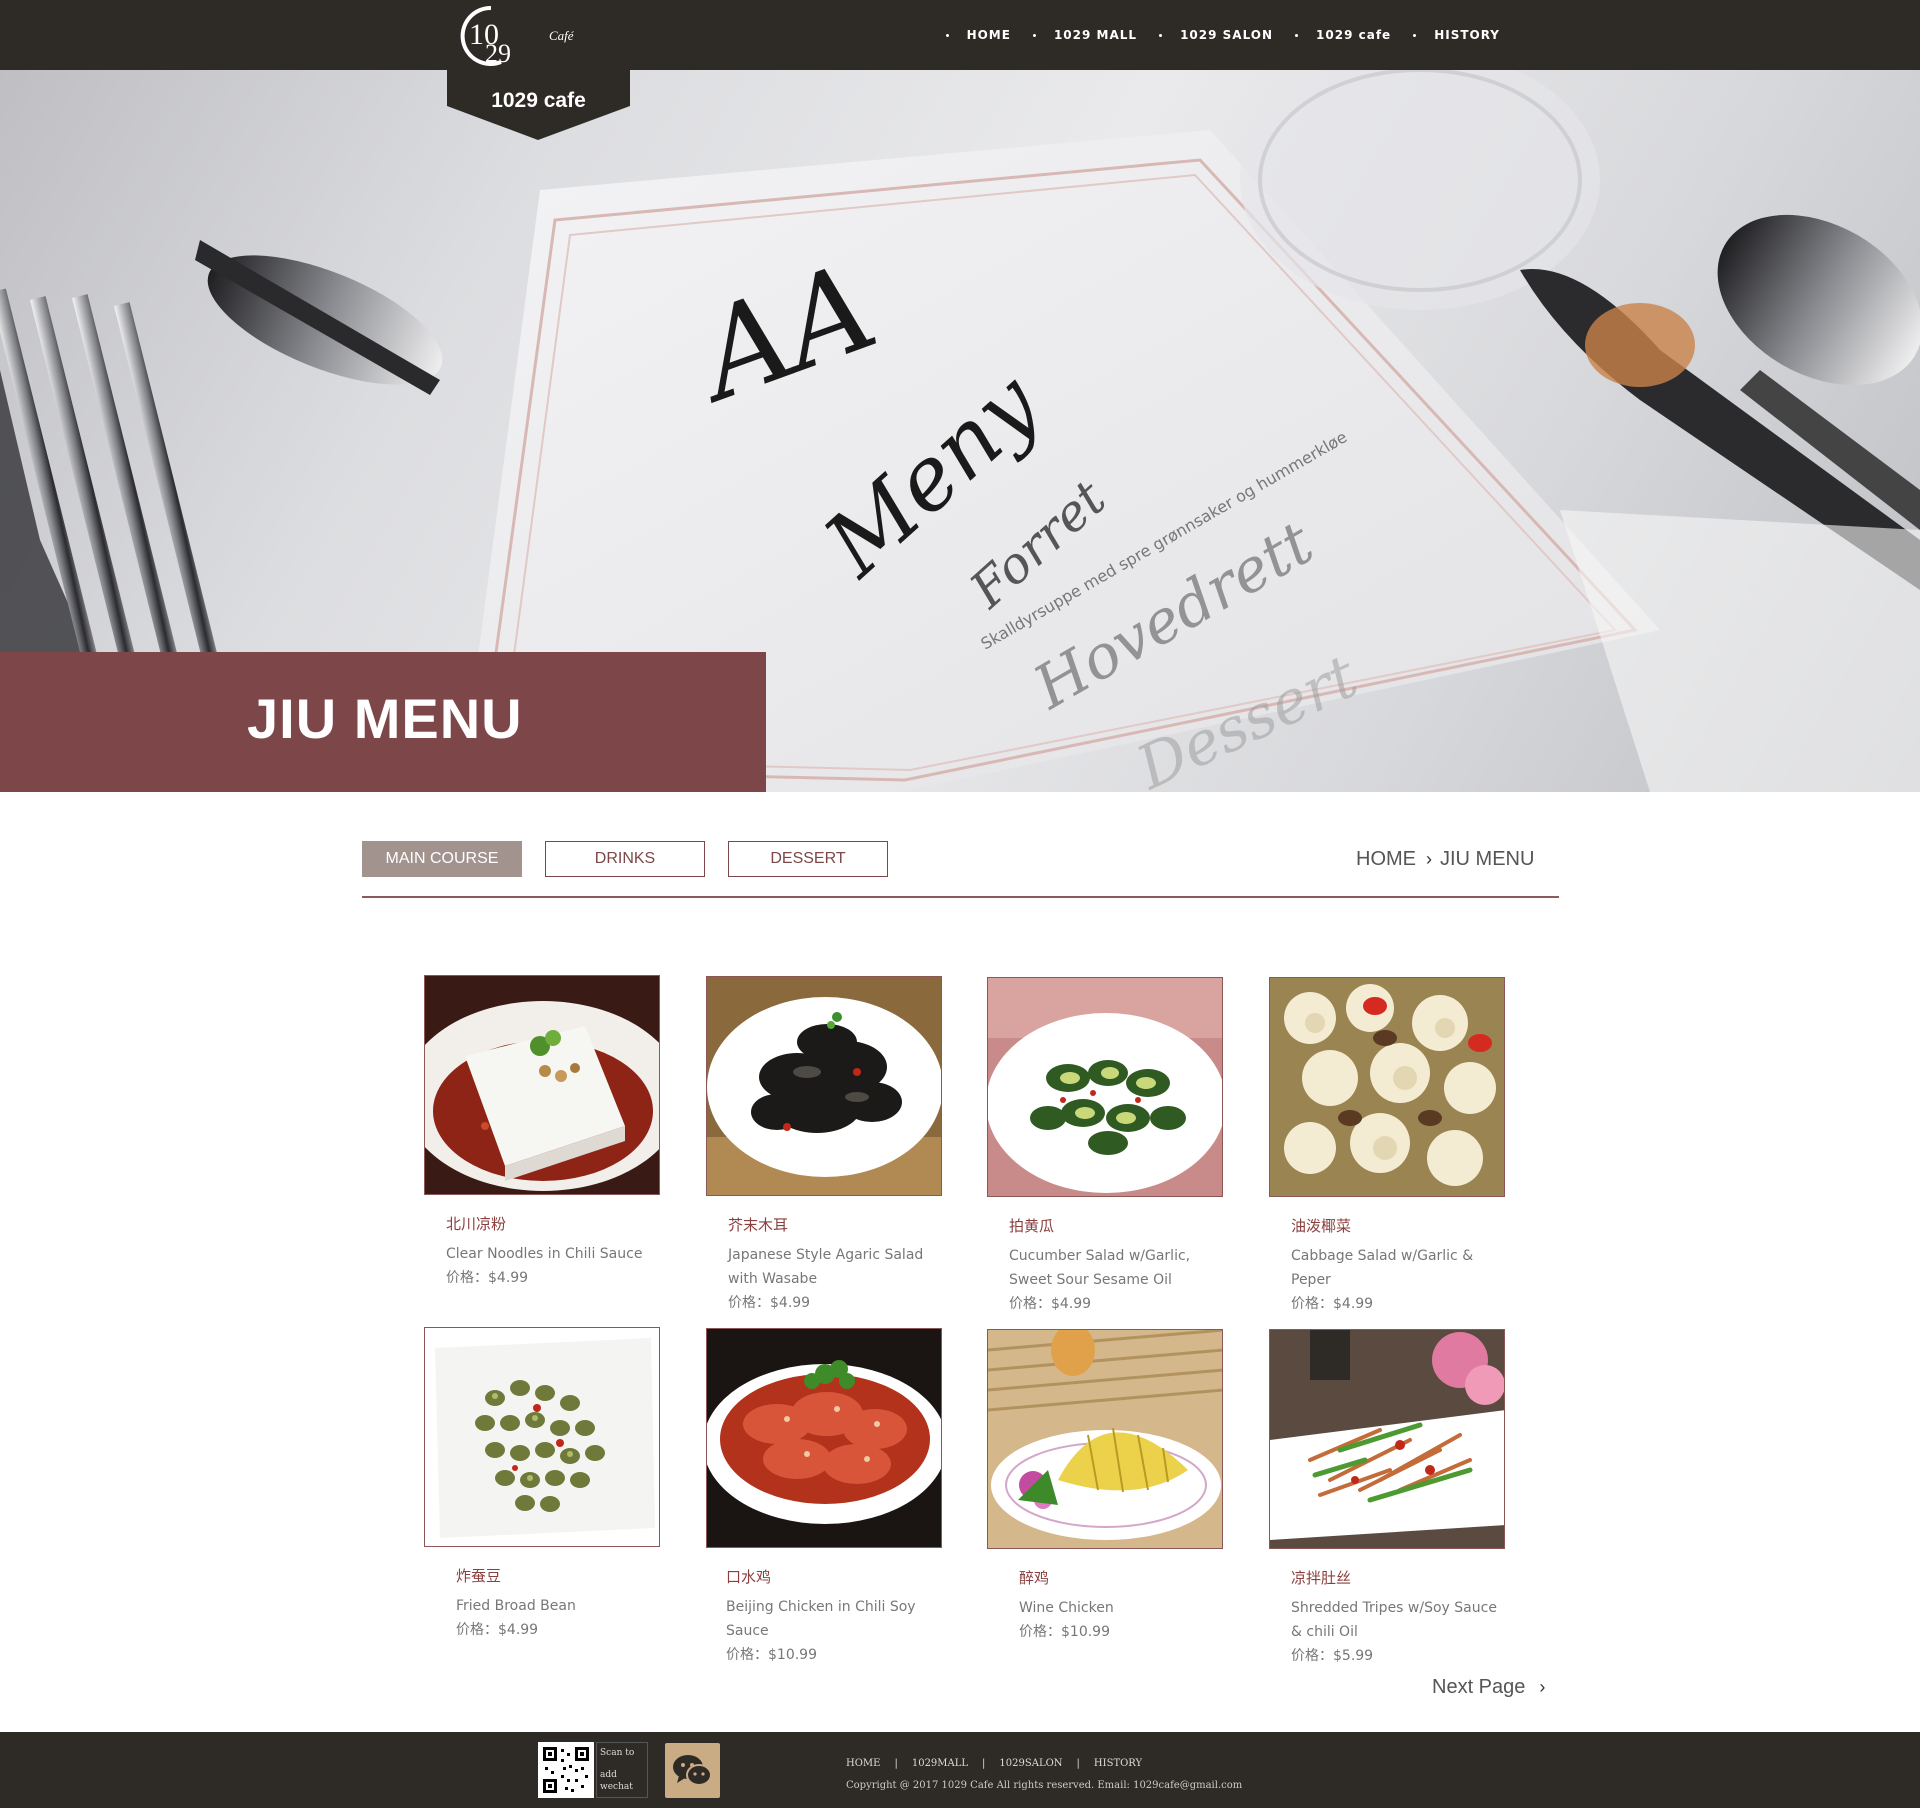 Image resolution: width=1920 pixels, height=1808 pixels. Describe the element at coordinates (542, 1437) in the screenshot. I see `dish-broad-bean-icon` at that location.